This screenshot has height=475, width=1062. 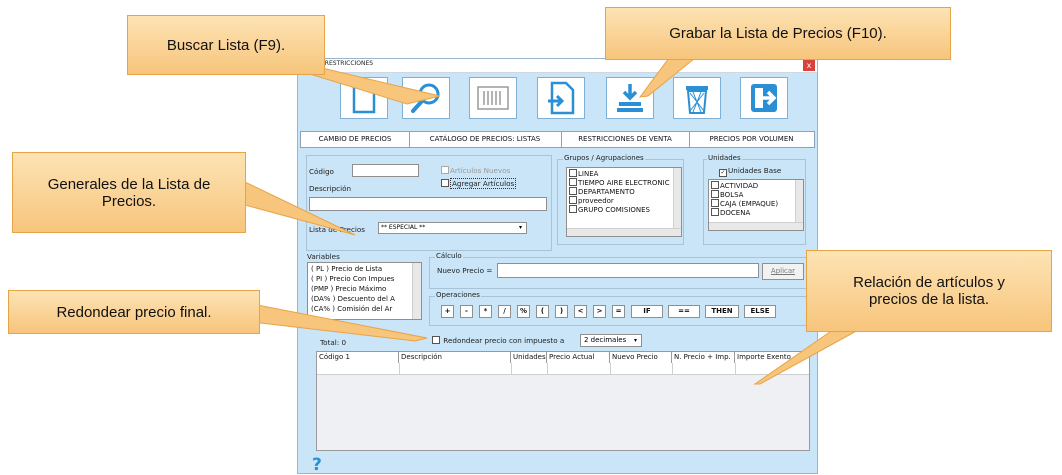 I want to click on generales-pointer, so click(x=300, y=208).